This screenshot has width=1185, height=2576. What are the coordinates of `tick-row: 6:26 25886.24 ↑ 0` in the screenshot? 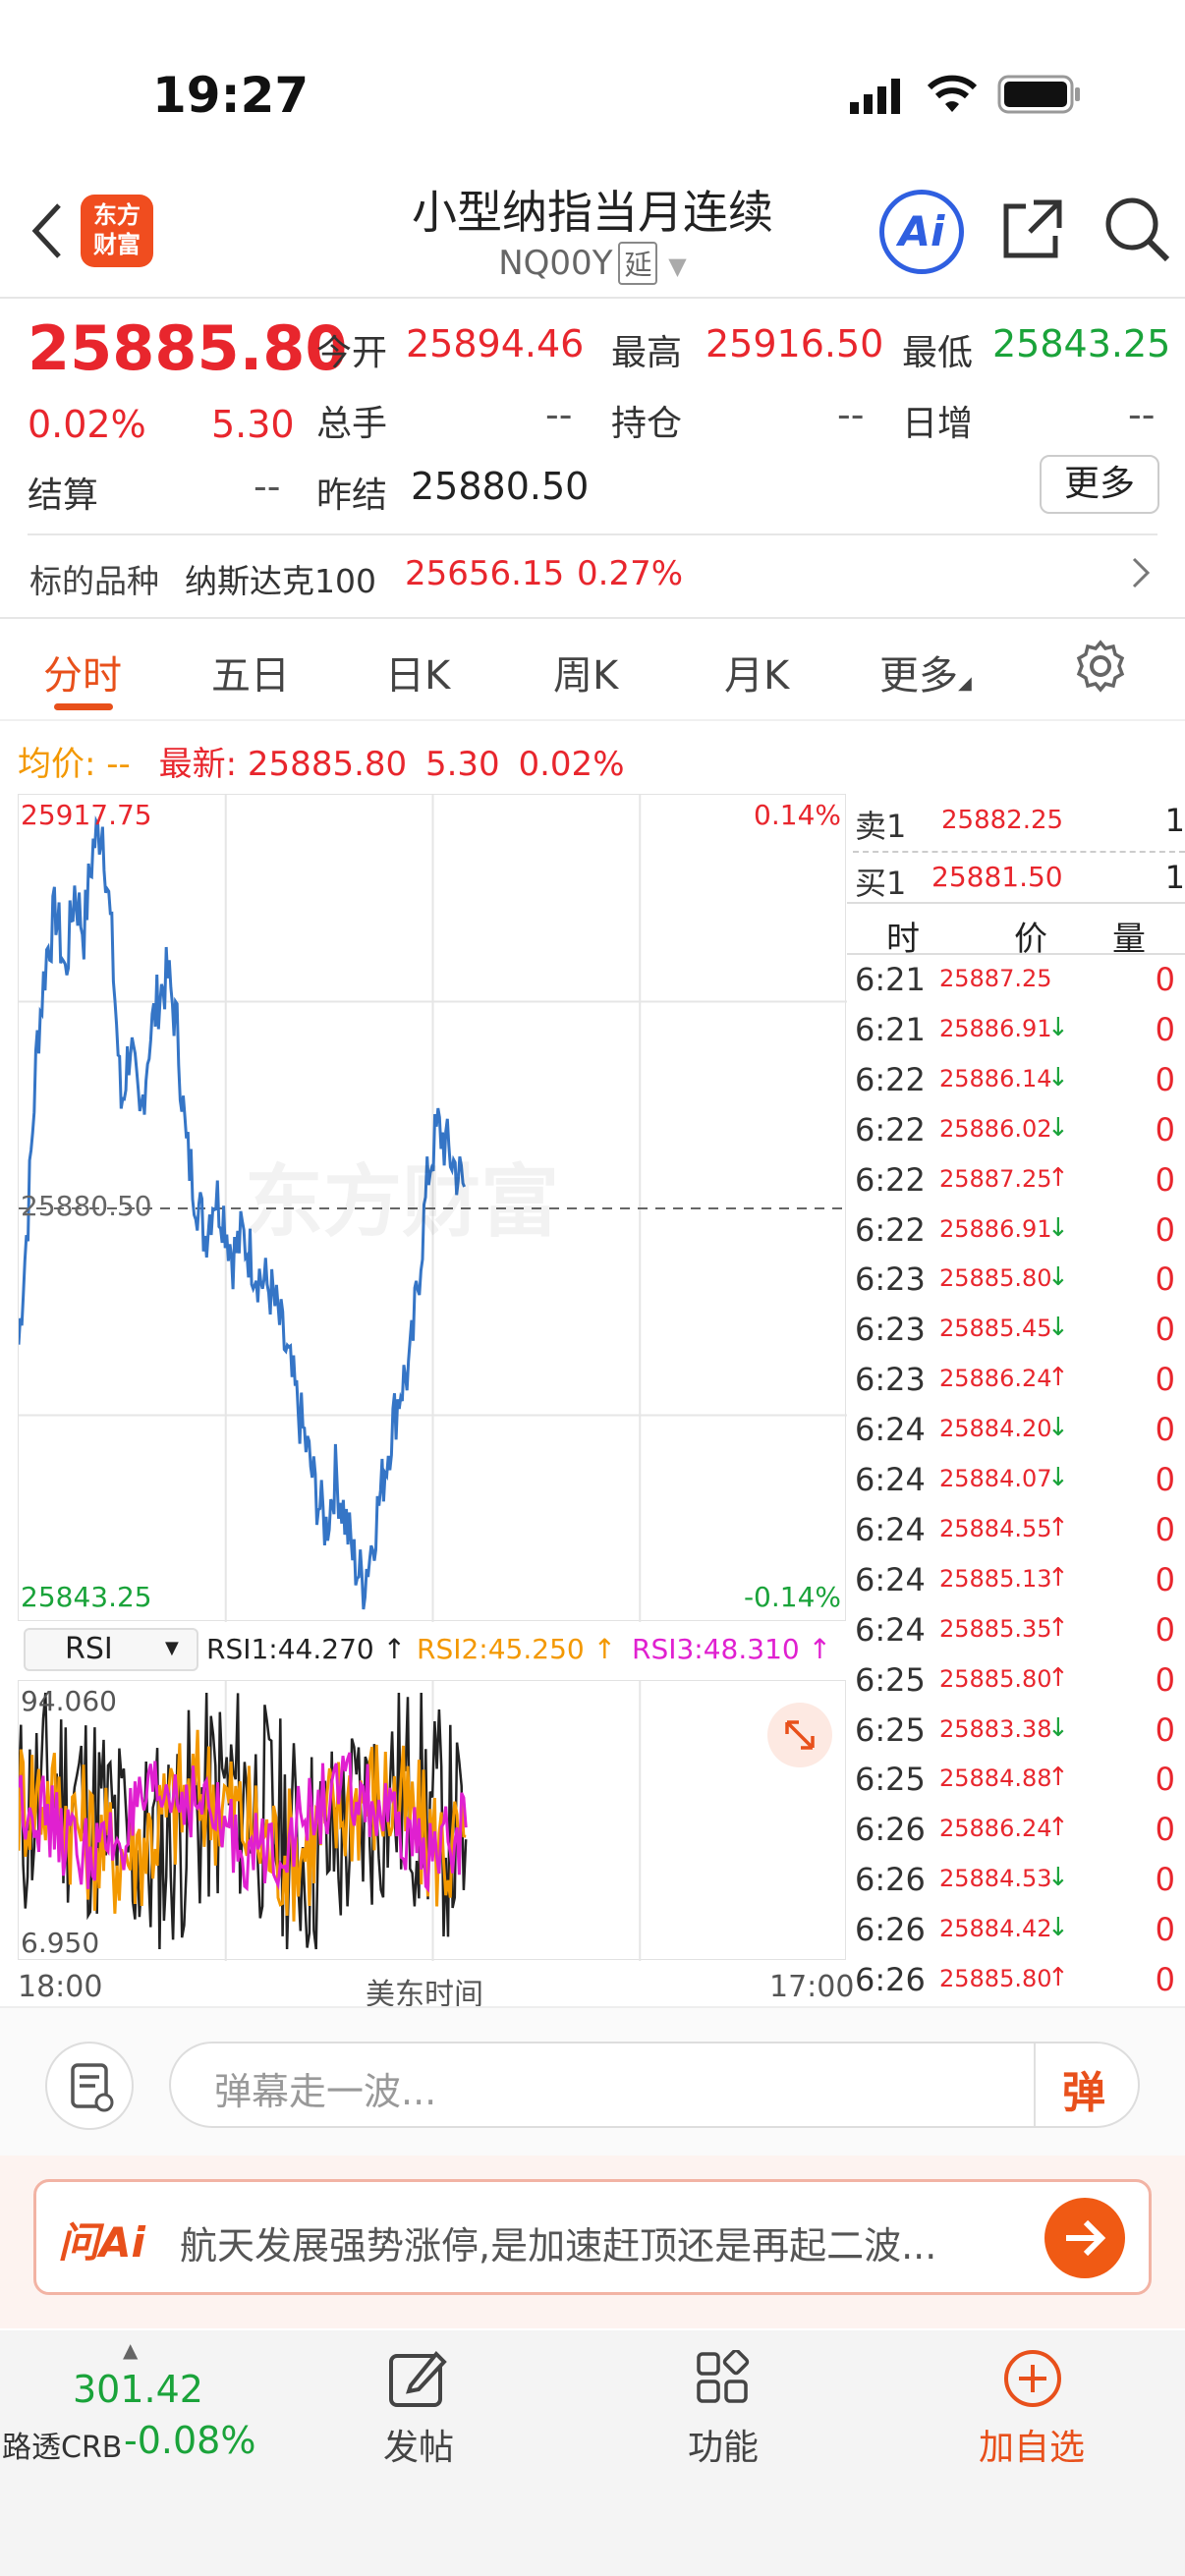 It's located at (1019, 1836).